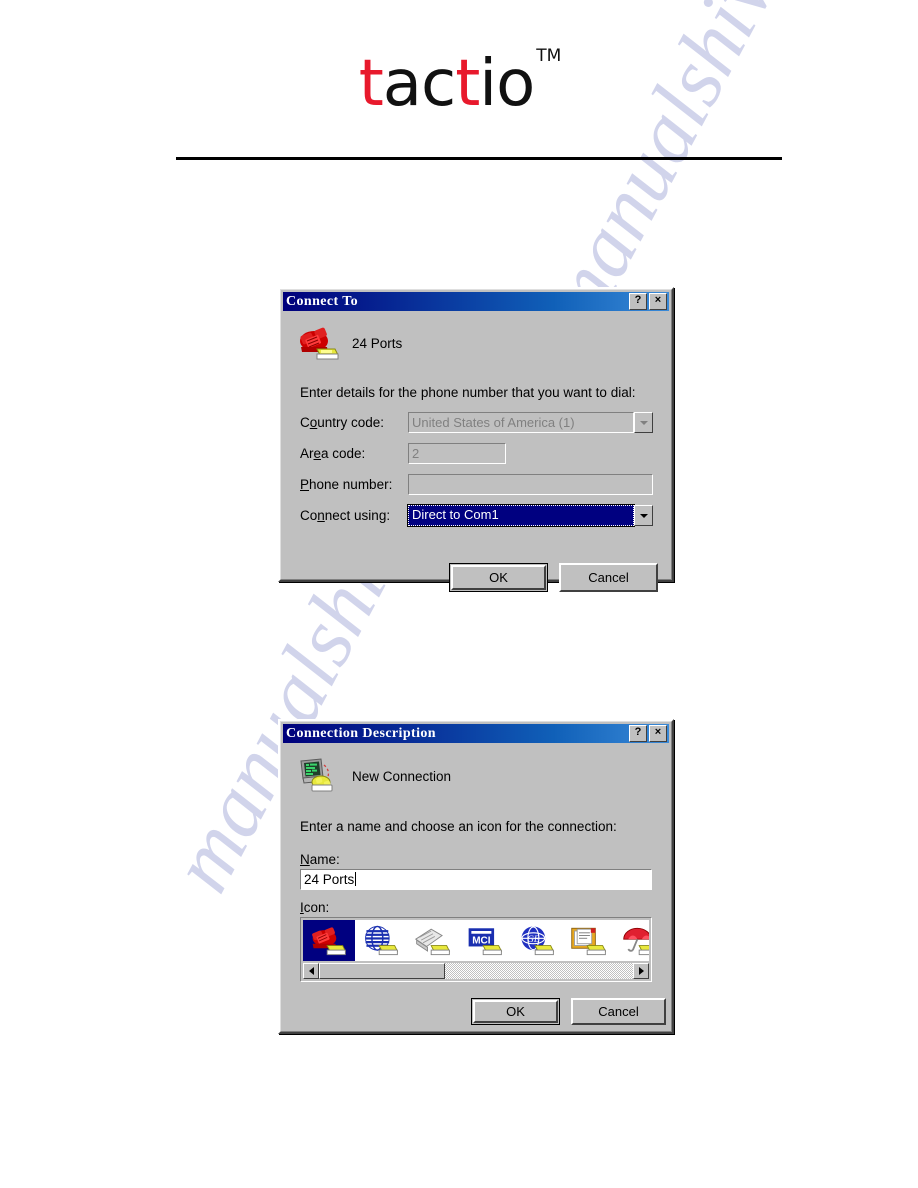 The height and width of the screenshot is (1188, 918). Describe the element at coordinates (568, 1011) in the screenshot. I see `connection-description-button-row: OK Cancel` at that location.